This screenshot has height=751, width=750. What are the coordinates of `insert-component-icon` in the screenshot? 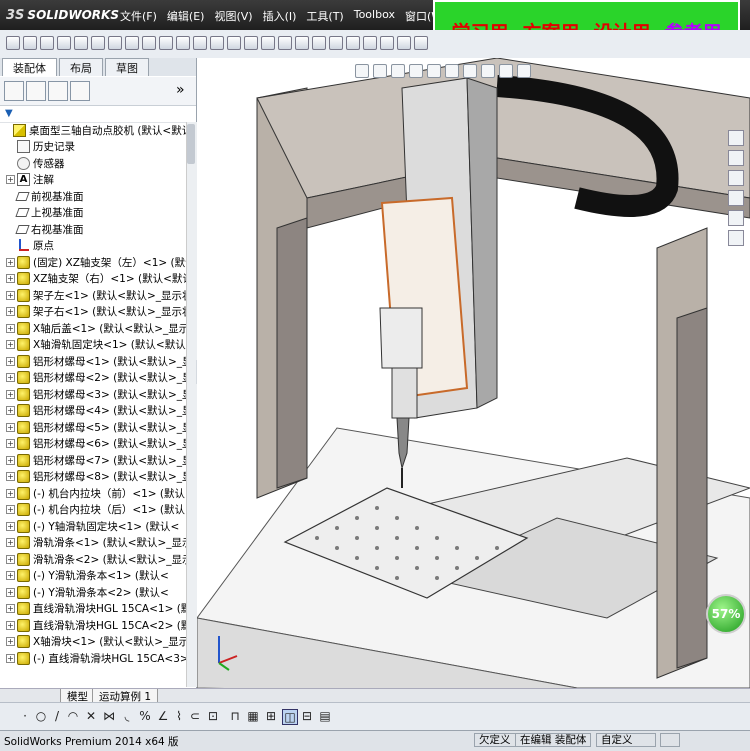 It's located at (149, 43).